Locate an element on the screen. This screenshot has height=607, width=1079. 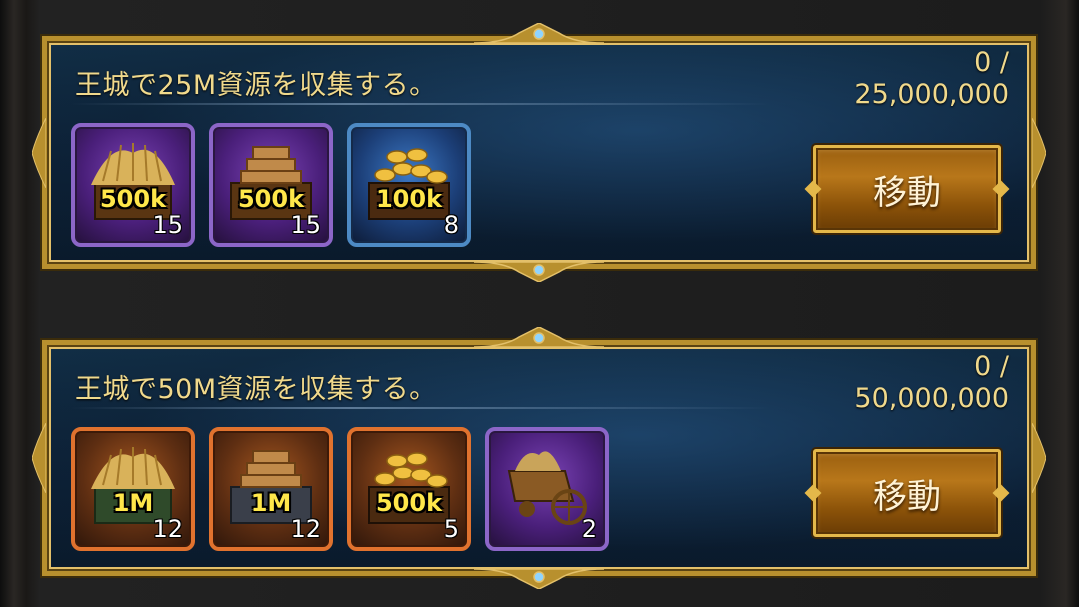
progress-target: 25,000,000 is located at coordinates (931, 94).